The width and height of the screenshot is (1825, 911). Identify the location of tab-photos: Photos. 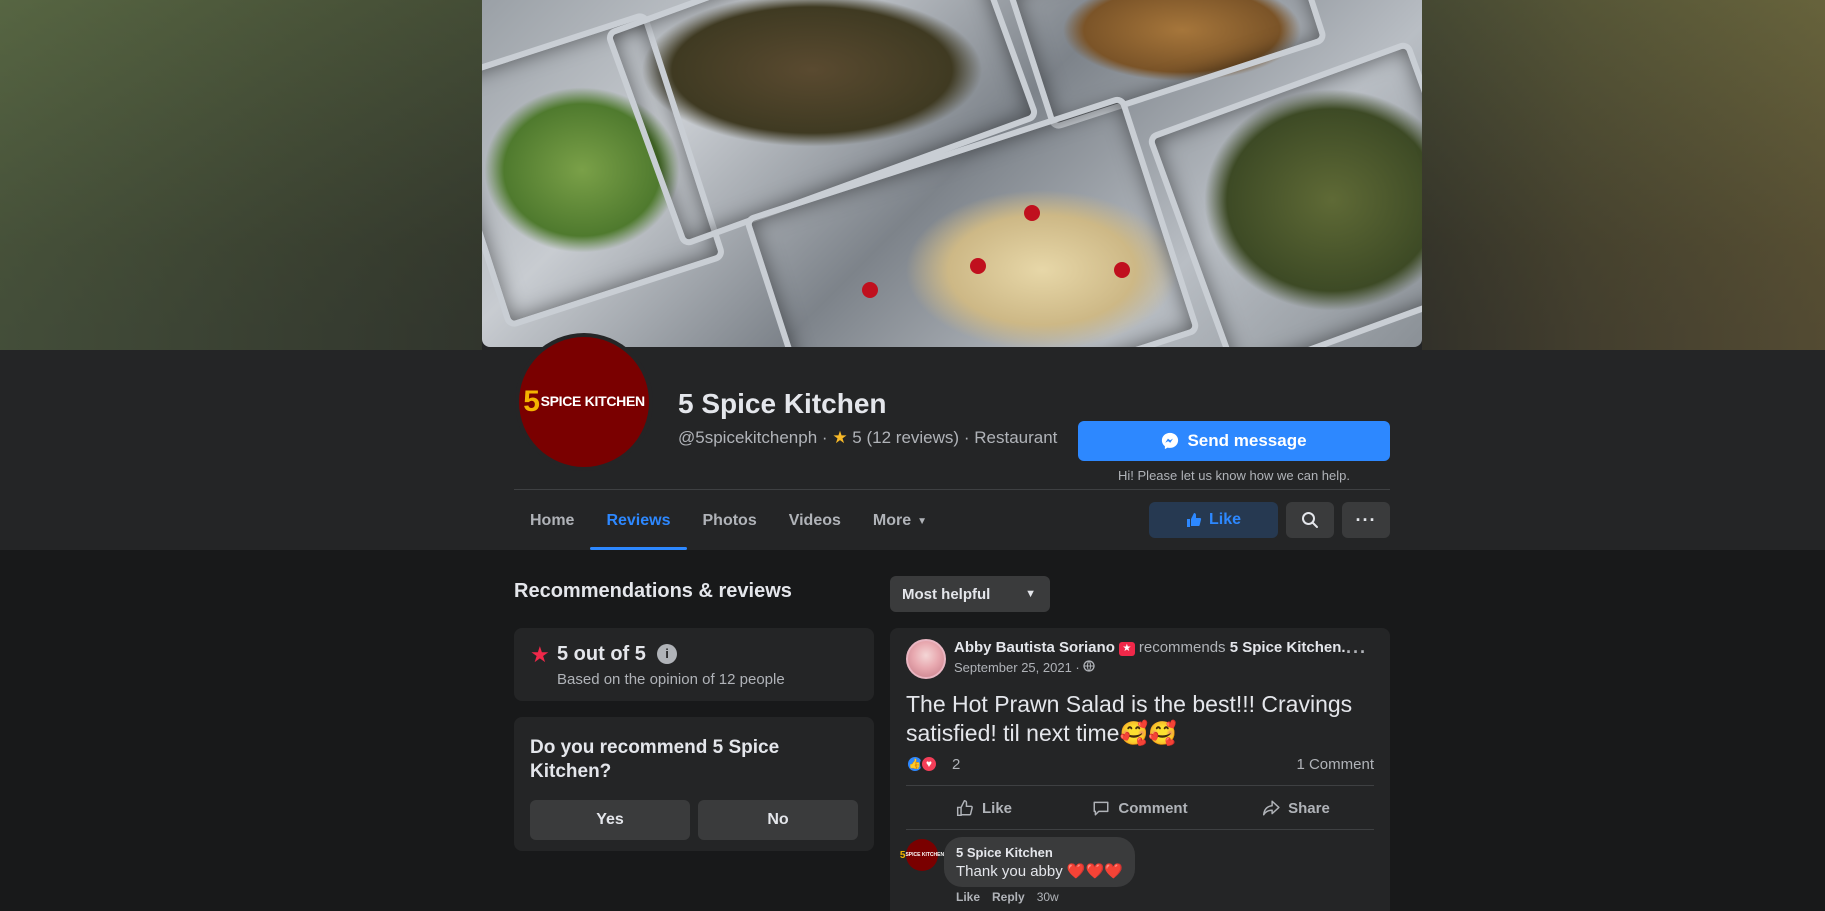
(730, 521).